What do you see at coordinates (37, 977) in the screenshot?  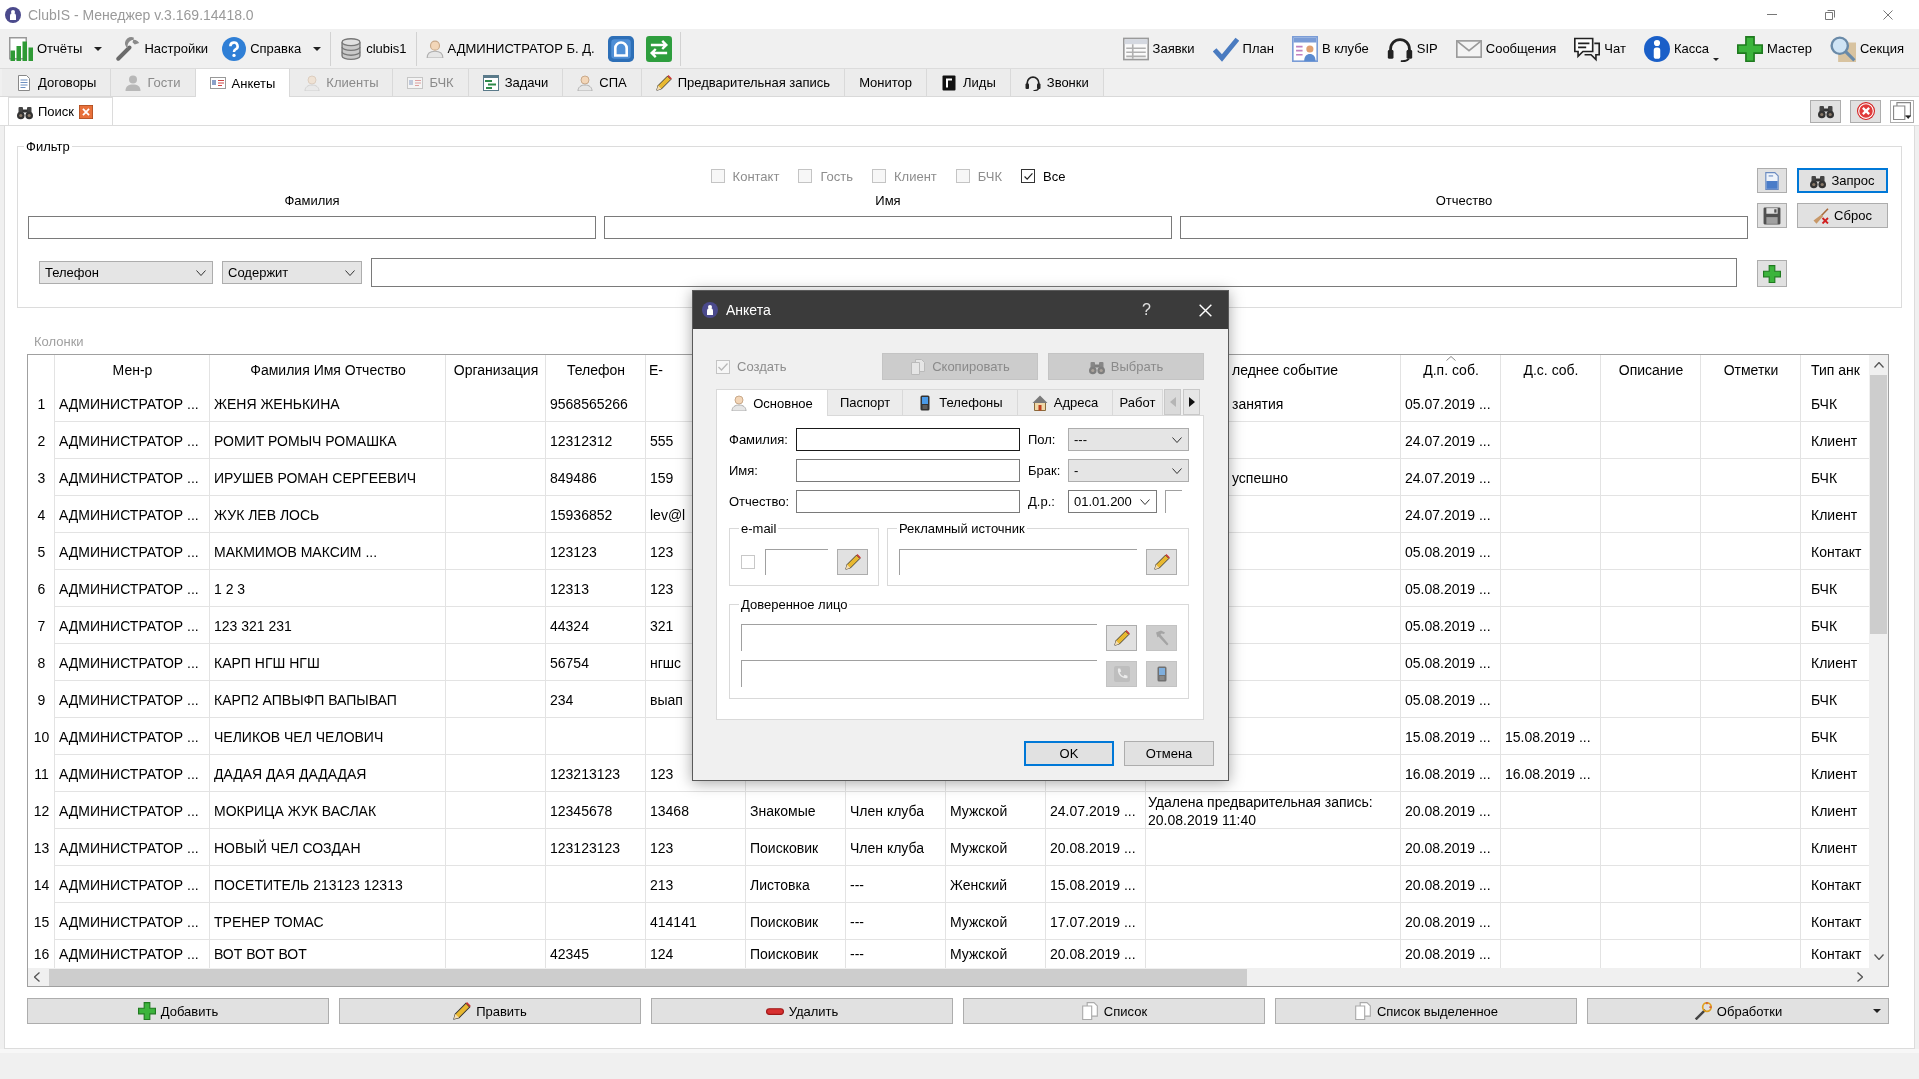 I see `chevron-left-icon` at bounding box center [37, 977].